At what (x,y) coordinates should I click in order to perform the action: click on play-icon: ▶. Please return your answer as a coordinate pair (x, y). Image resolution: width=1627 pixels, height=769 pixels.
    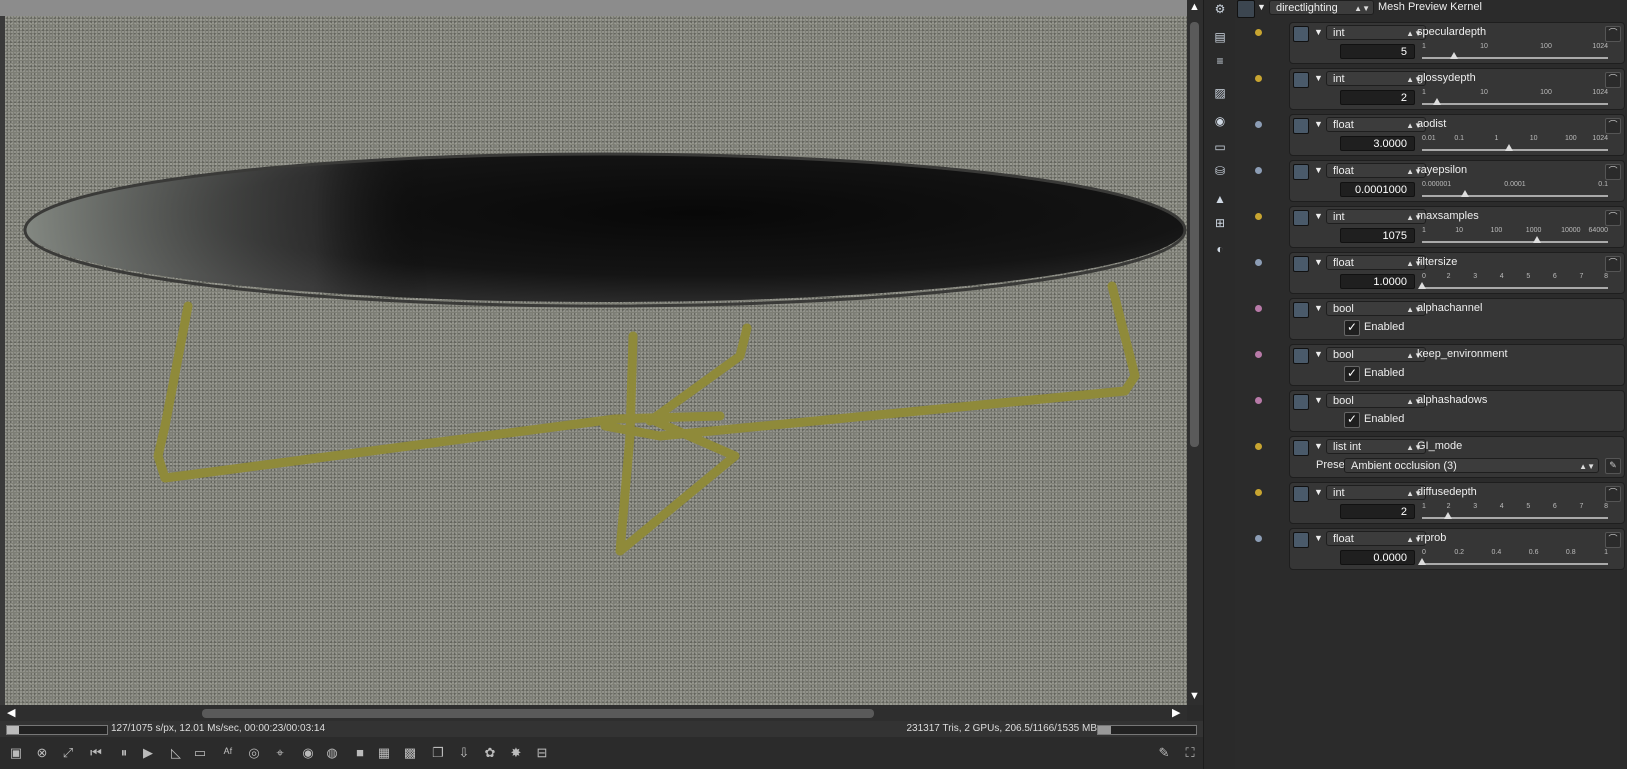
    Looking at the image, I should click on (148, 753).